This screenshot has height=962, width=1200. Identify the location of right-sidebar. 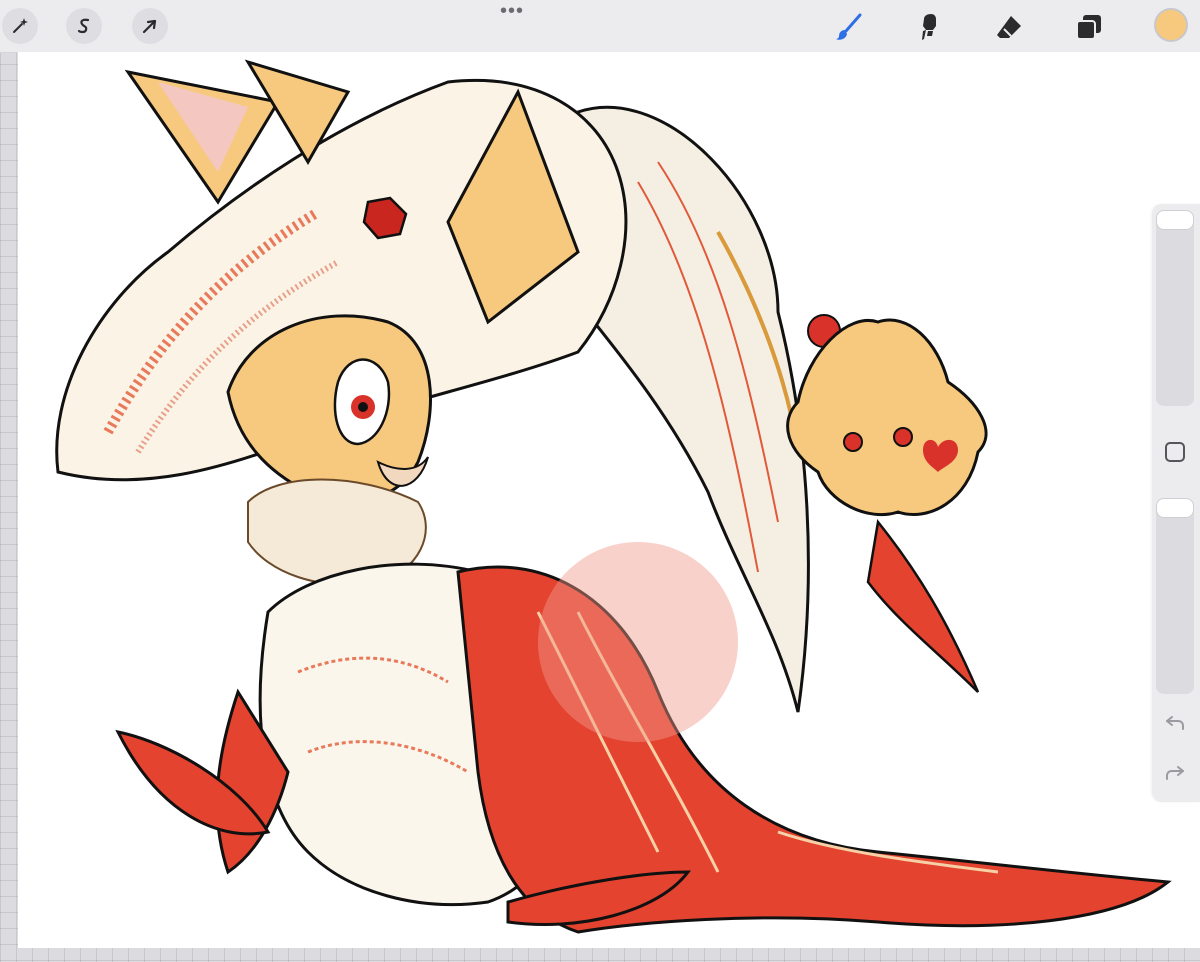
(1176, 503).